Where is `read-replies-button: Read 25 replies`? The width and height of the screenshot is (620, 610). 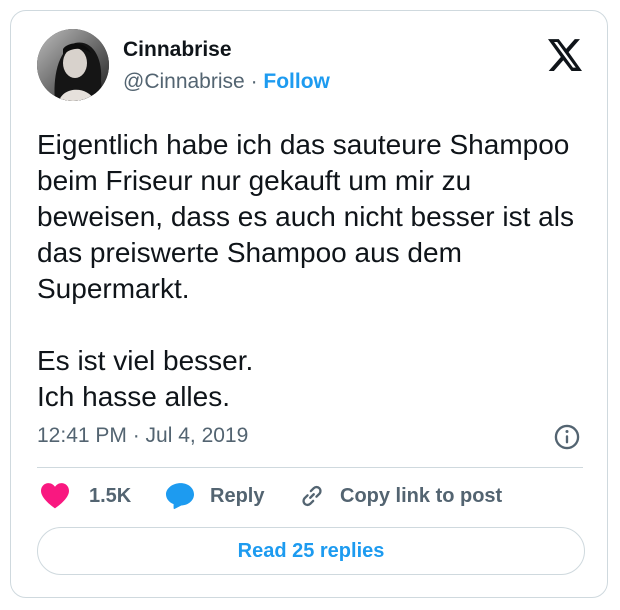
read-replies-button: Read 25 replies is located at coordinates (311, 551).